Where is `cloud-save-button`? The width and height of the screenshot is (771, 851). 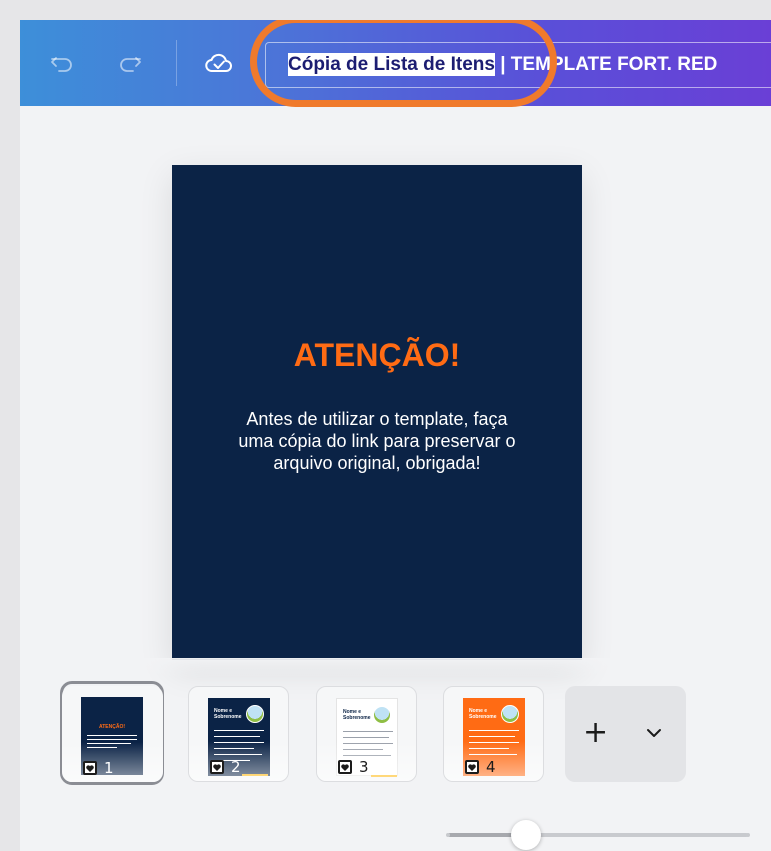 cloud-save-button is located at coordinates (219, 63).